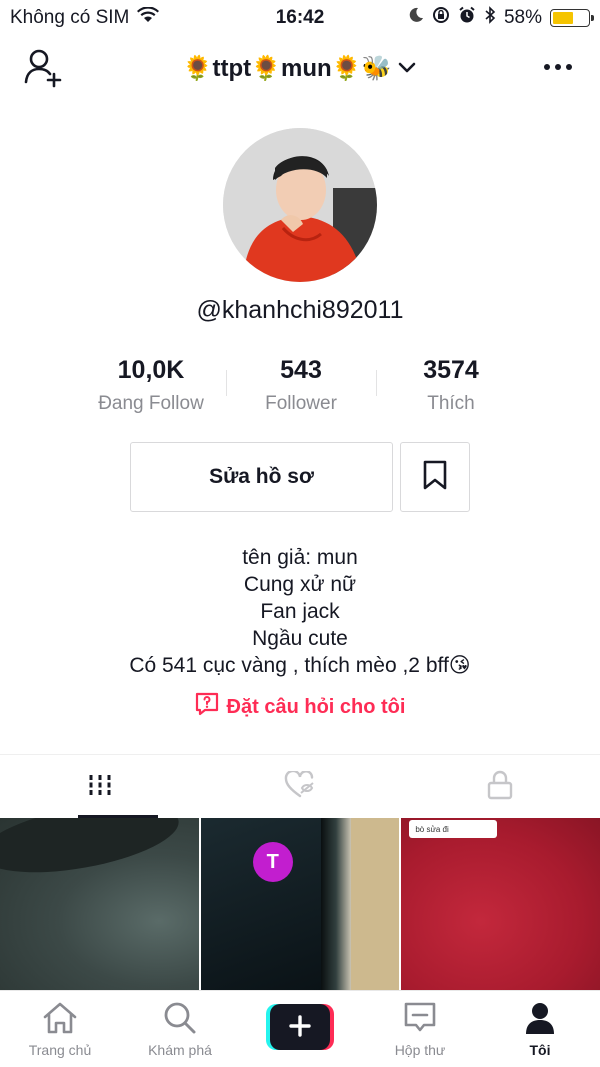  What do you see at coordinates (316, 706) in the screenshot?
I see `ask-question-label: Đặt câu hỏi cho tôi` at bounding box center [316, 706].